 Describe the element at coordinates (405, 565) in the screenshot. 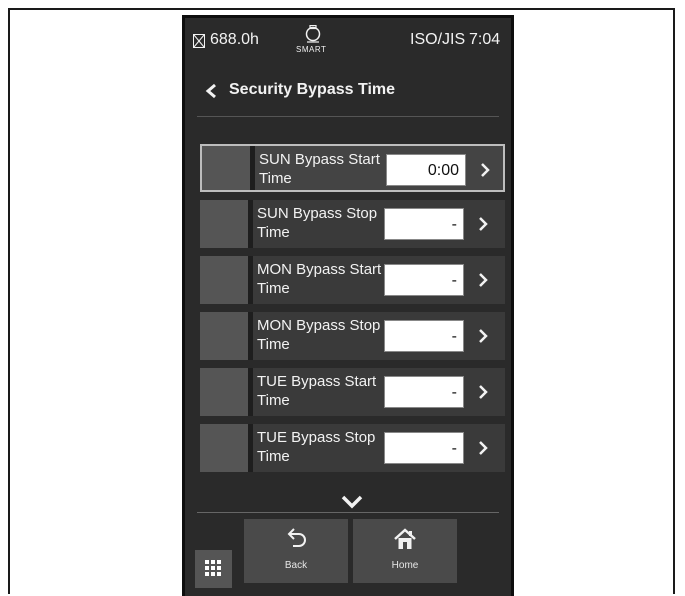

I see `home-label: Home` at that location.